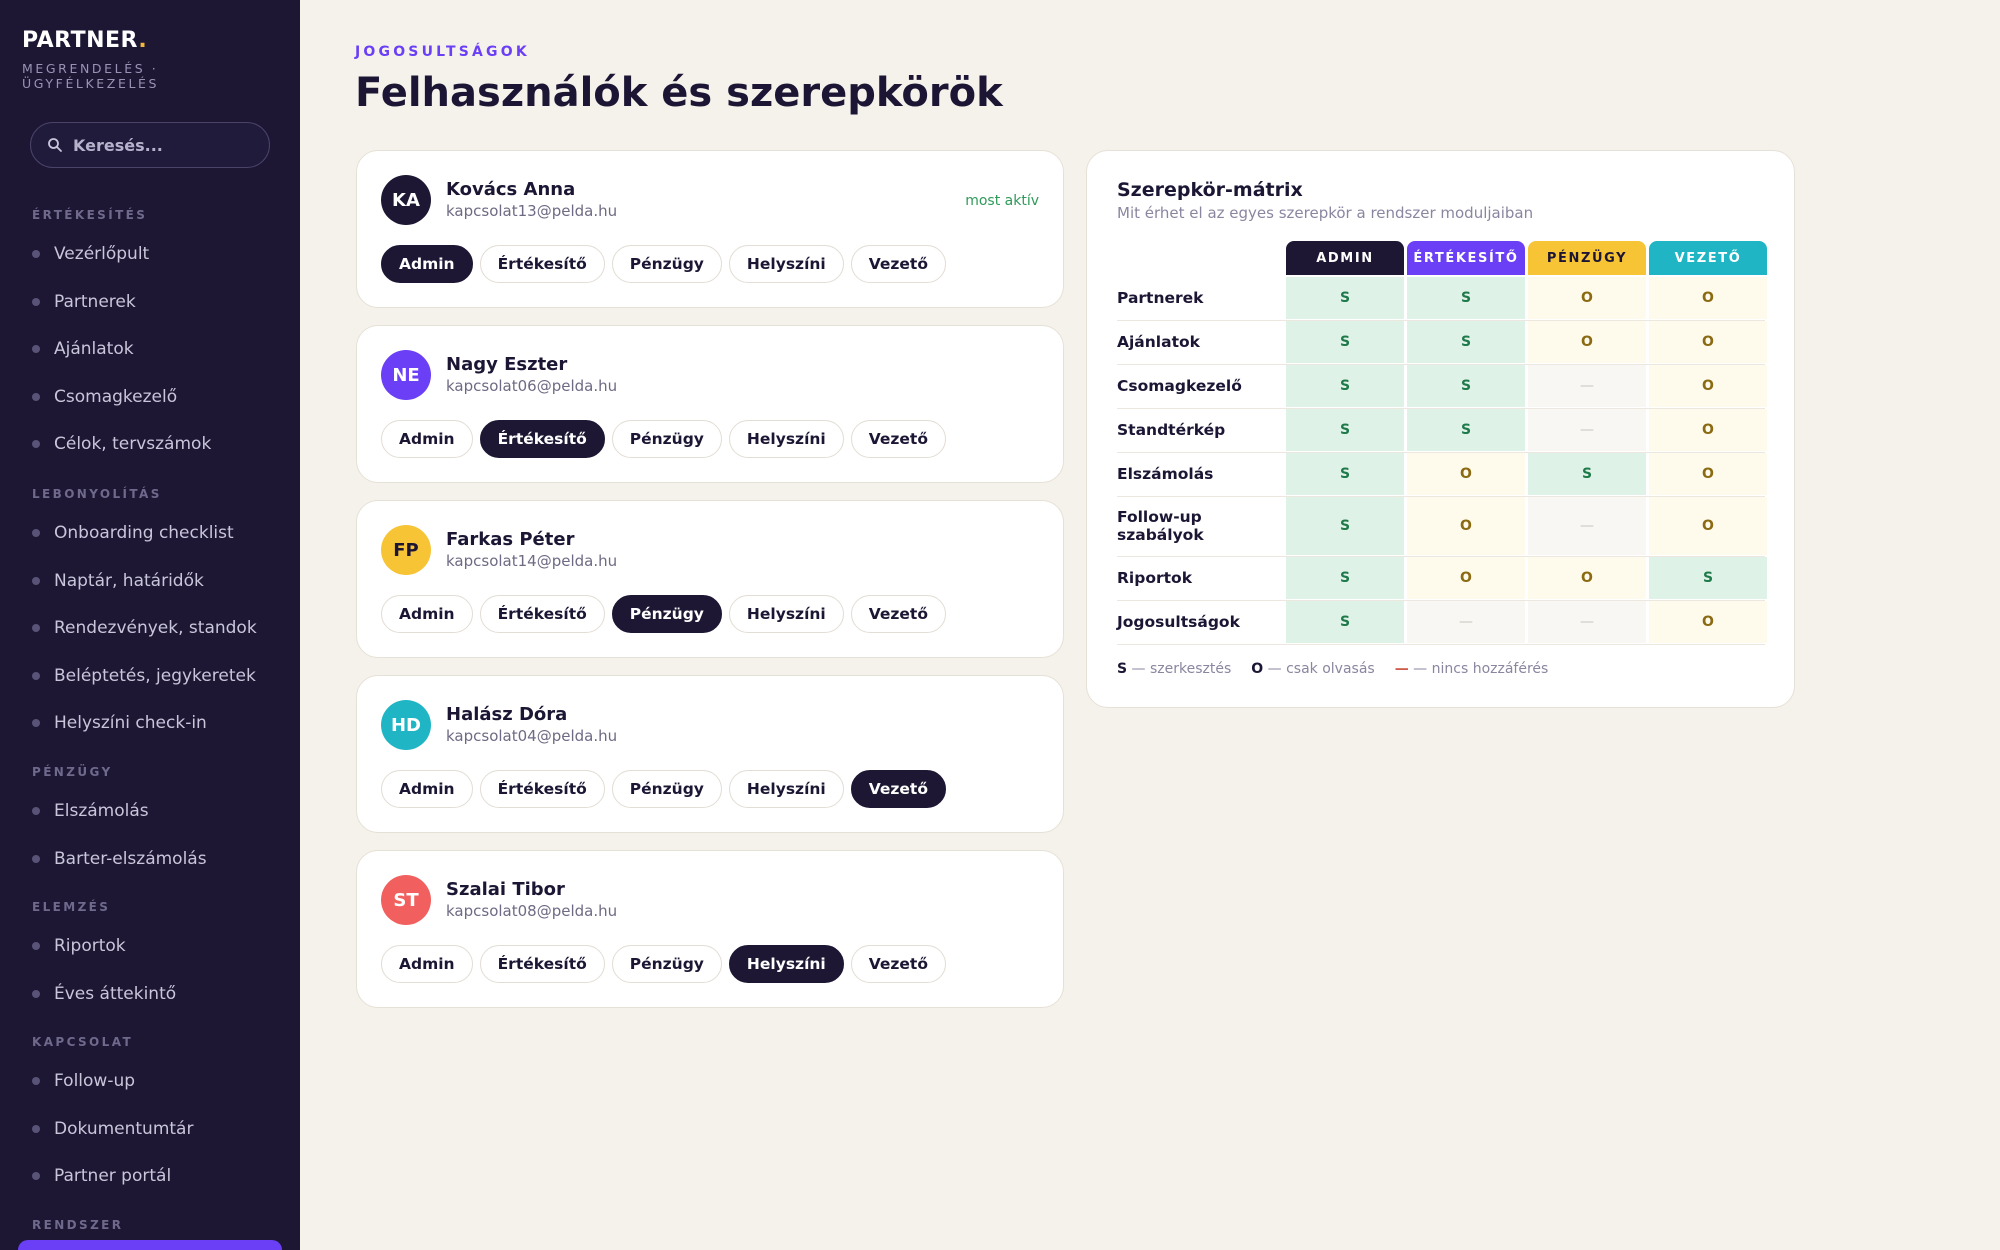  Describe the element at coordinates (144, 676) in the screenshot. I see `sidebar-item: Beléptetés, jegykeretek` at that location.